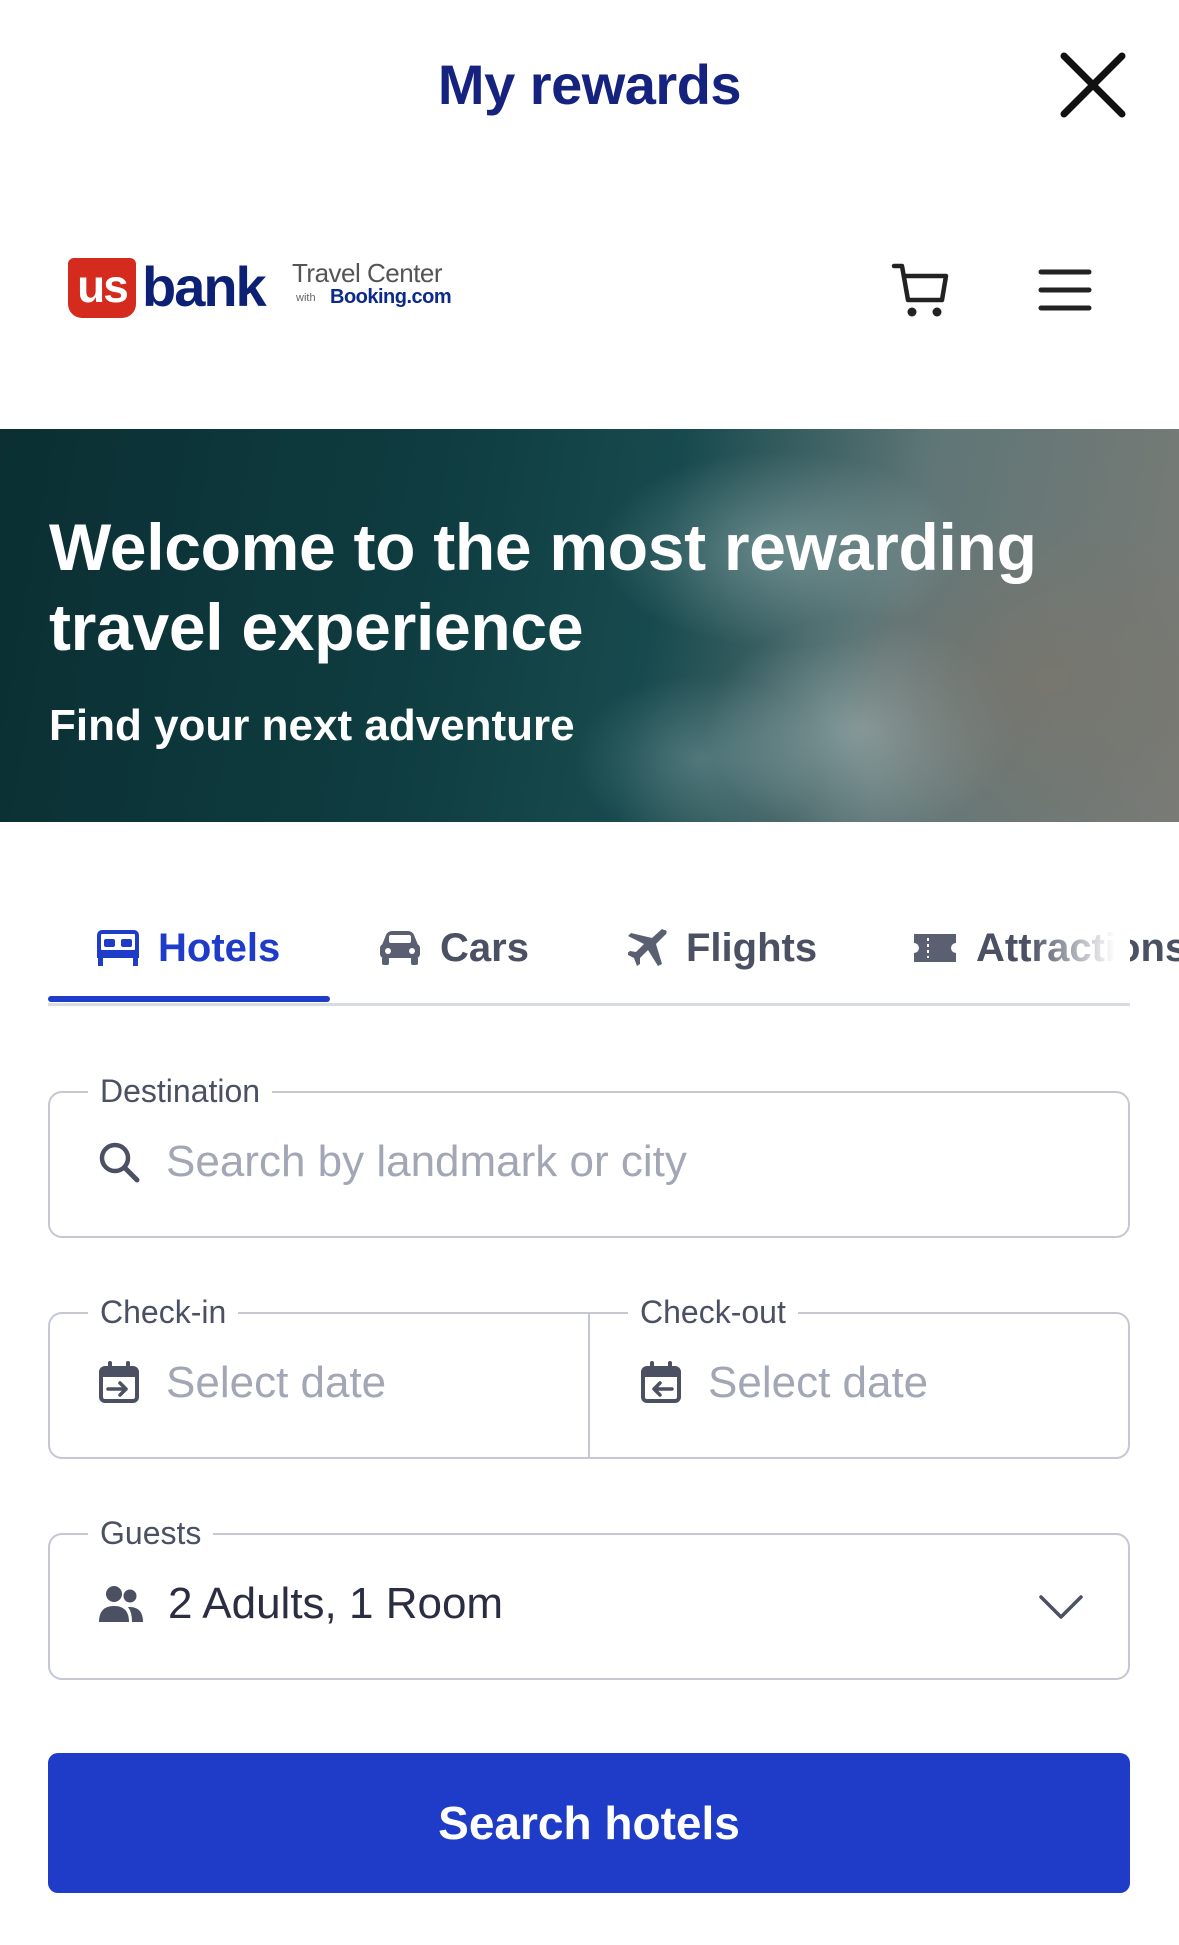  What do you see at coordinates (400, 948) in the screenshot?
I see `car-icon` at bounding box center [400, 948].